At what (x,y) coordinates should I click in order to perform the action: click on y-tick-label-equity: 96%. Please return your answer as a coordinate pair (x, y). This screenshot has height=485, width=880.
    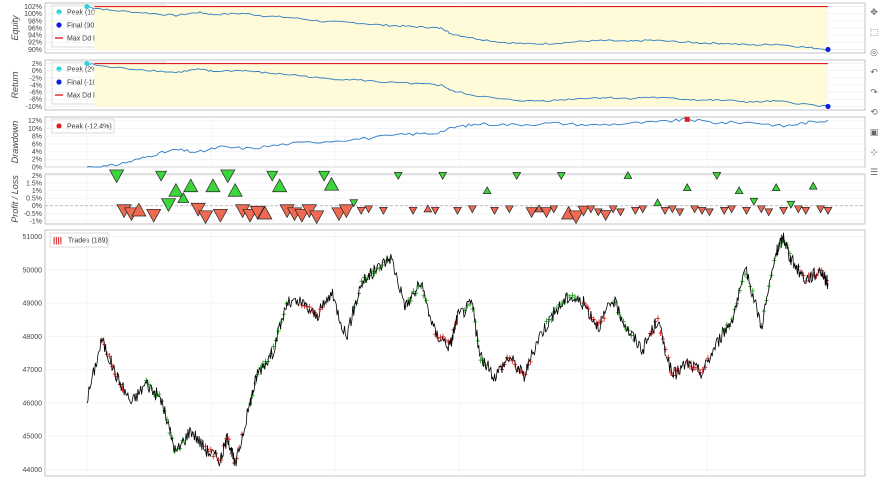
    Looking at the image, I should click on (35, 28).